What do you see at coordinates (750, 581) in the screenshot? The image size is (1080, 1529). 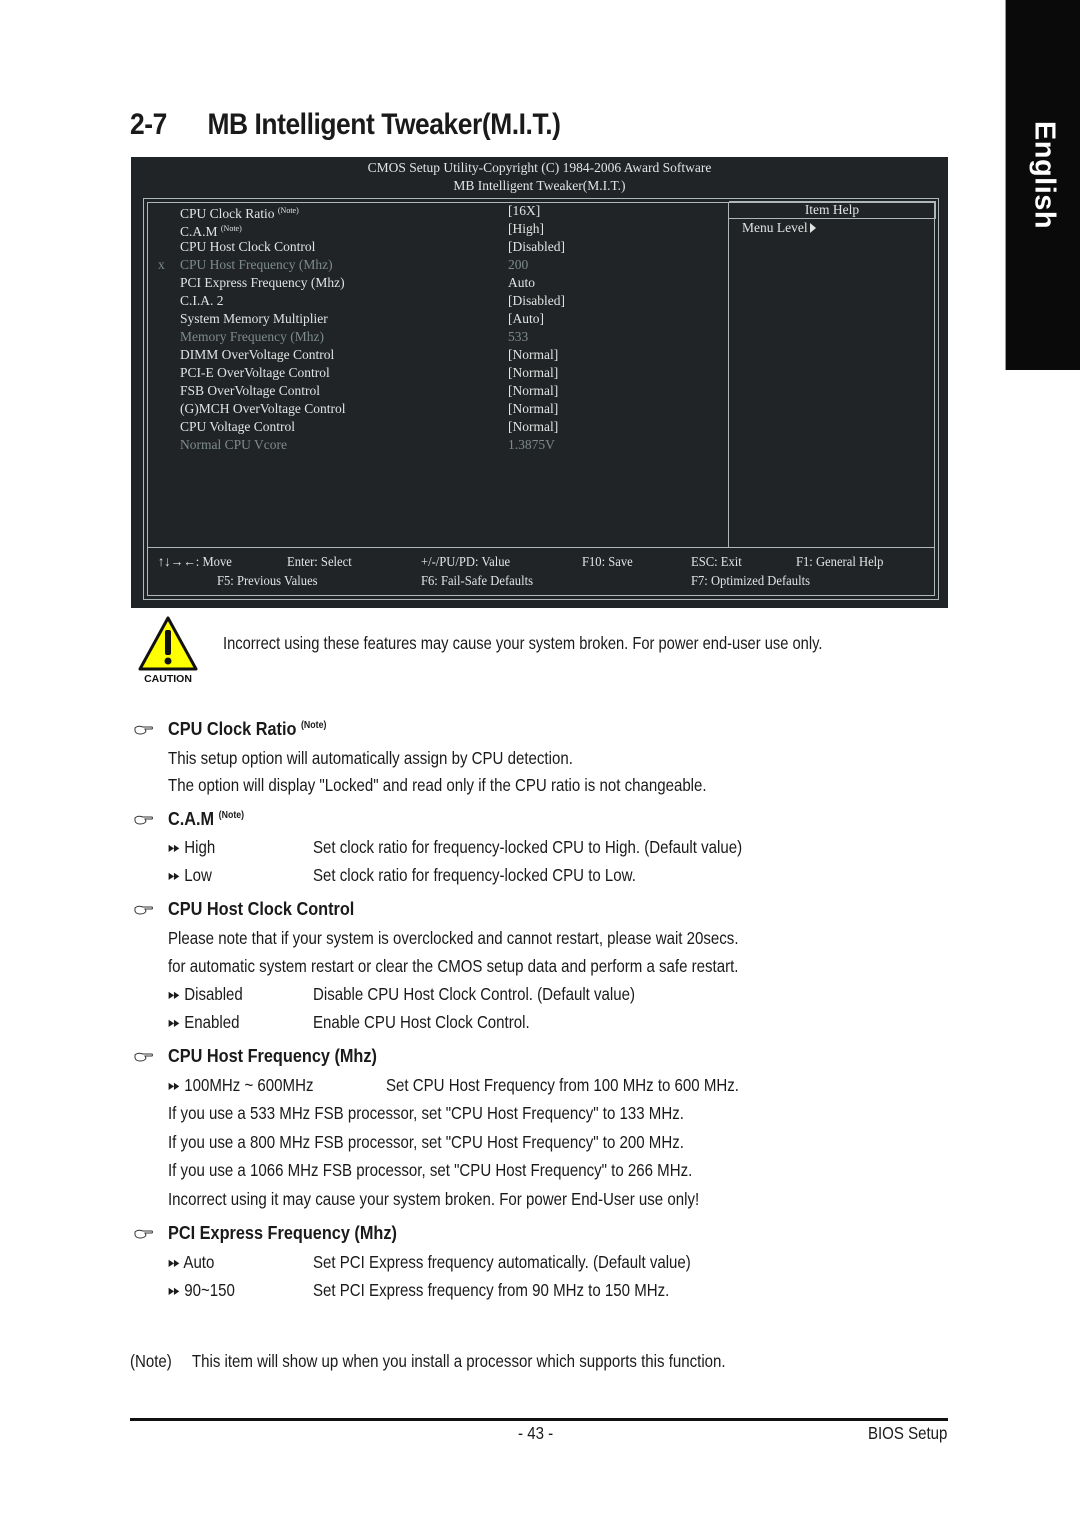 I see `key-optimized-defaults: F7: Optimized Defaults` at bounding box center [750, 581].